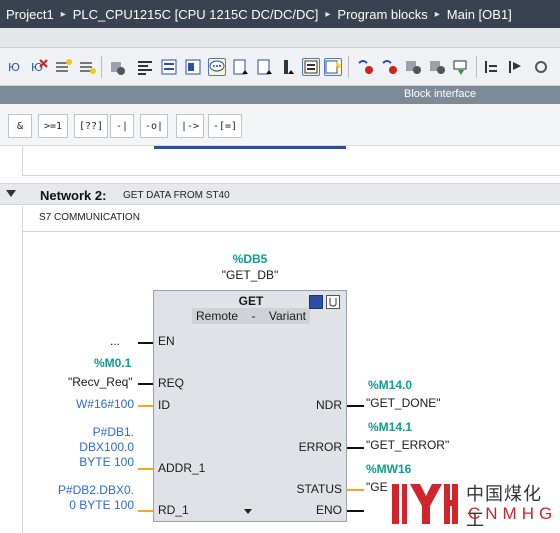 This screenshot has height=533, width=560. Describe the element at coordinates (145, 511) in the screenshot. I see `rd1-wire` at that location.